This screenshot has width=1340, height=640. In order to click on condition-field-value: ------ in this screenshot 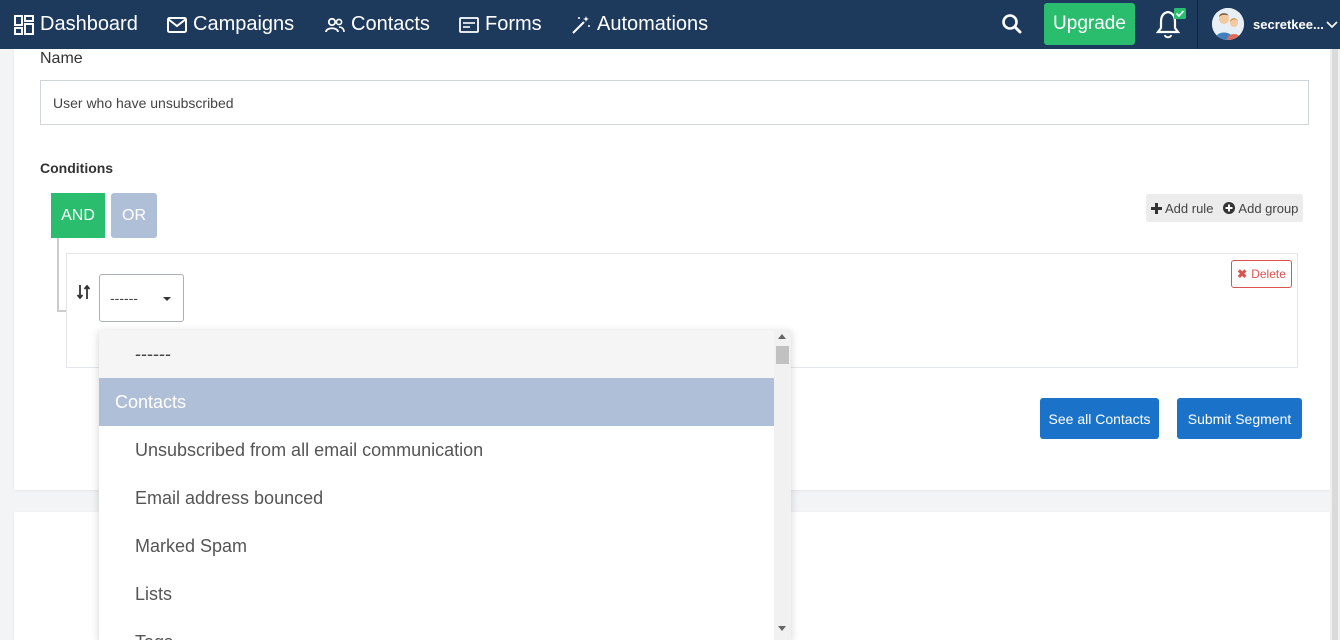, I will do `click(124, 298)`.